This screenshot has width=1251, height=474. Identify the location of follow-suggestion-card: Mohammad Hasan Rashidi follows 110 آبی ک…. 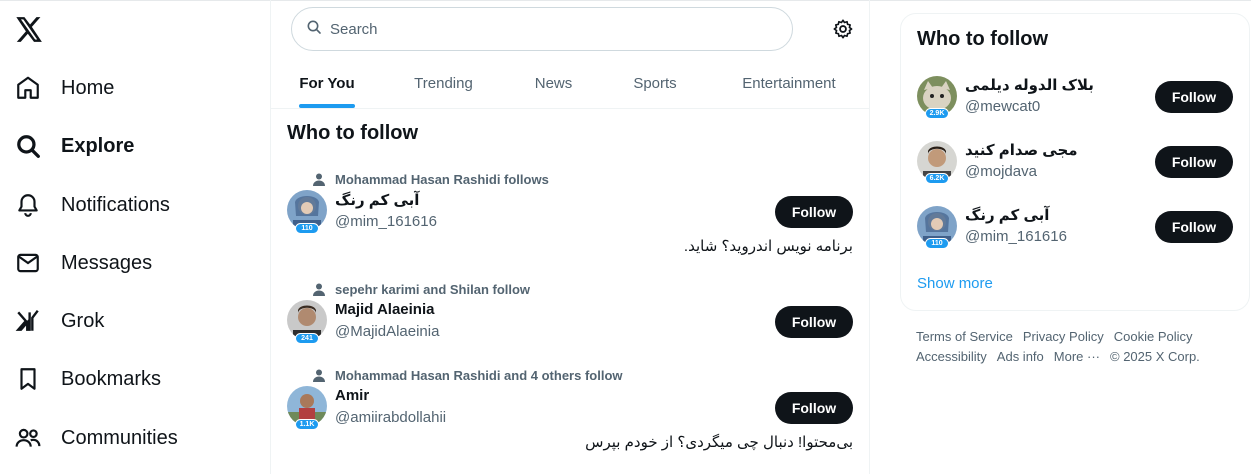
(570, 215).